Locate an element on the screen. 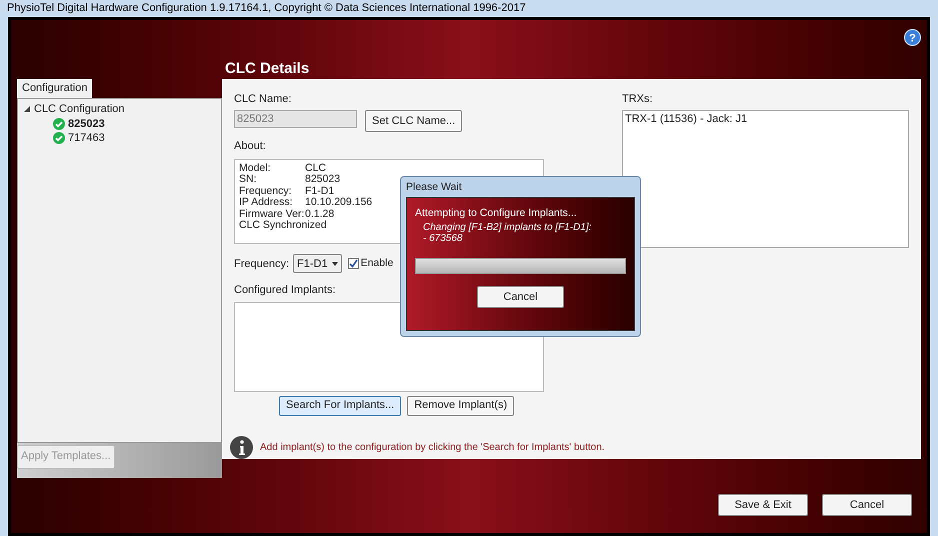 Image resolution: width=938 pixels, height=536 pixels. info-value: 10.10.209.156 is located at coordinates (338, 202).